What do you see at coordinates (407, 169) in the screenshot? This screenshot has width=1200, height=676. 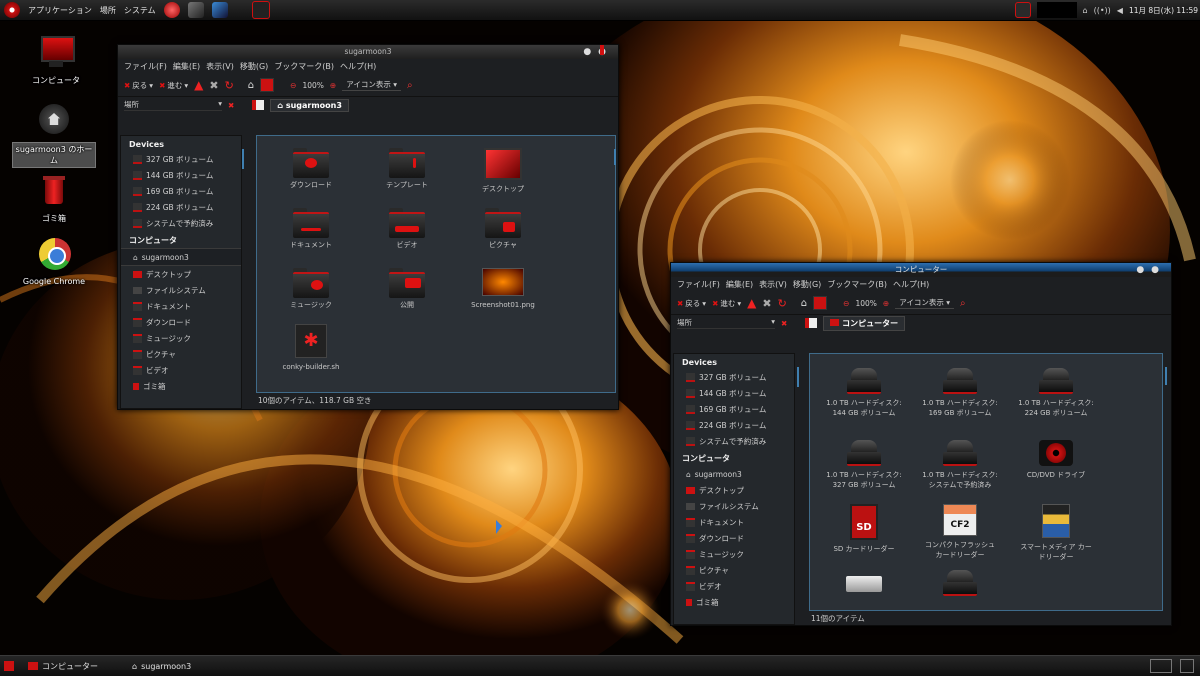 I see `file-item: テンプレート` at bounding box center [407, 169].